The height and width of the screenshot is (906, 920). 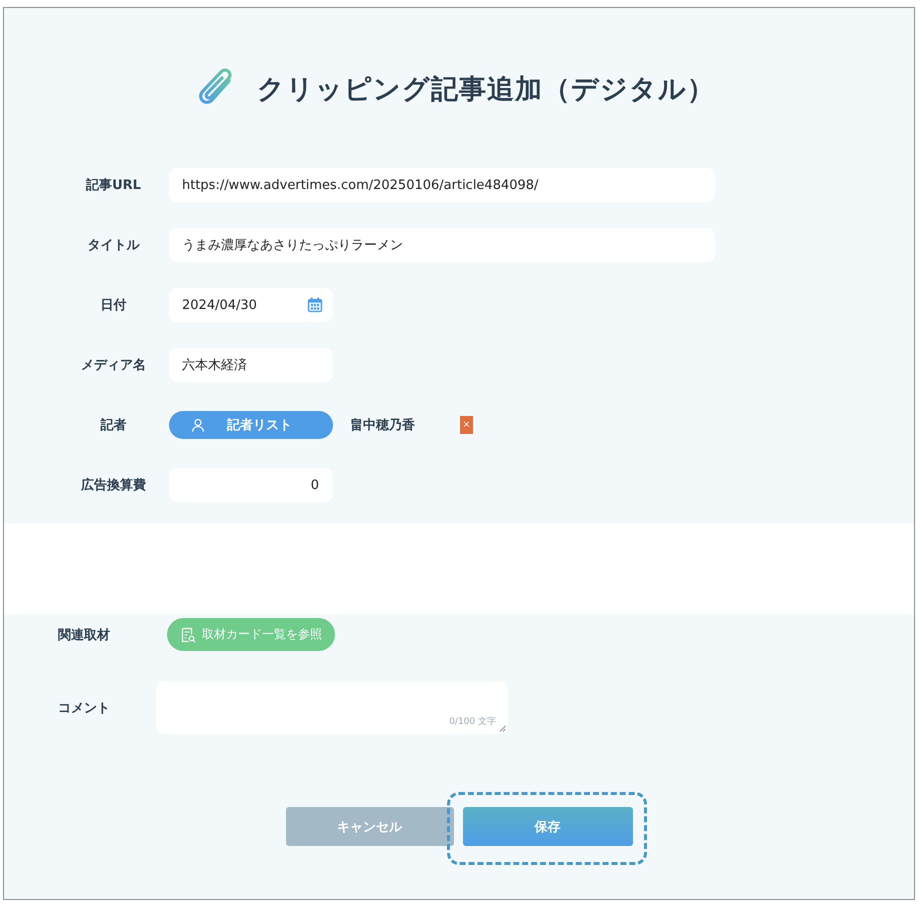 What do you see at coordinates (332, 707) in the screenshot?
I see `comment-field: 0/100 文字` at bounding box center [332, 707].